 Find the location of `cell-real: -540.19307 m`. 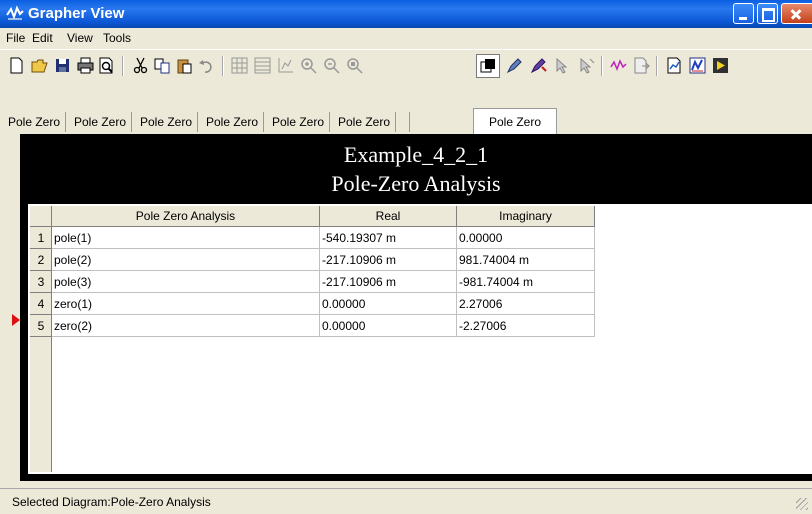

cell-real: -540.19307 m is located at coordinates (388, 238).